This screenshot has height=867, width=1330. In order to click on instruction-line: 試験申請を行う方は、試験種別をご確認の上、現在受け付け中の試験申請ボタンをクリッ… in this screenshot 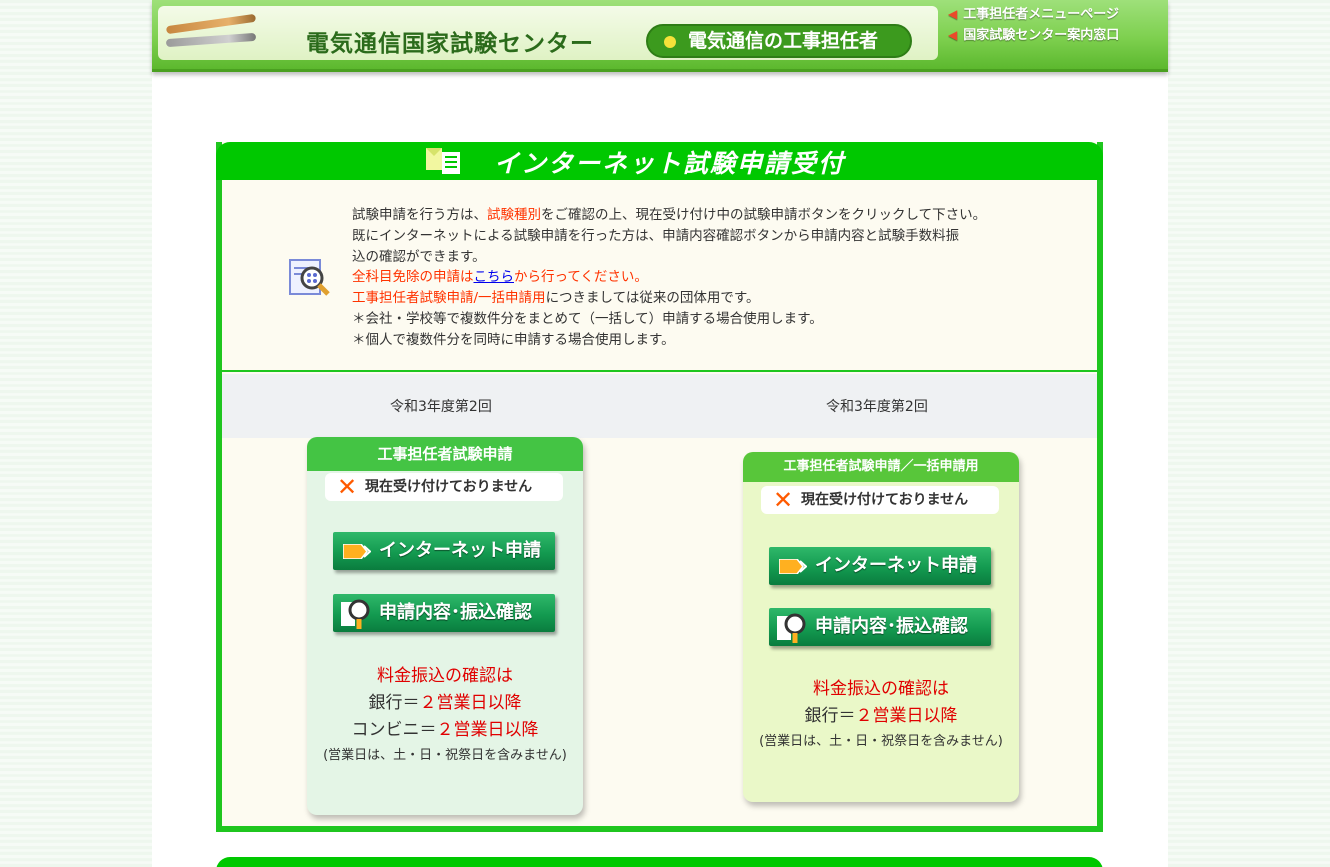, I will do `click(669, 215)`.